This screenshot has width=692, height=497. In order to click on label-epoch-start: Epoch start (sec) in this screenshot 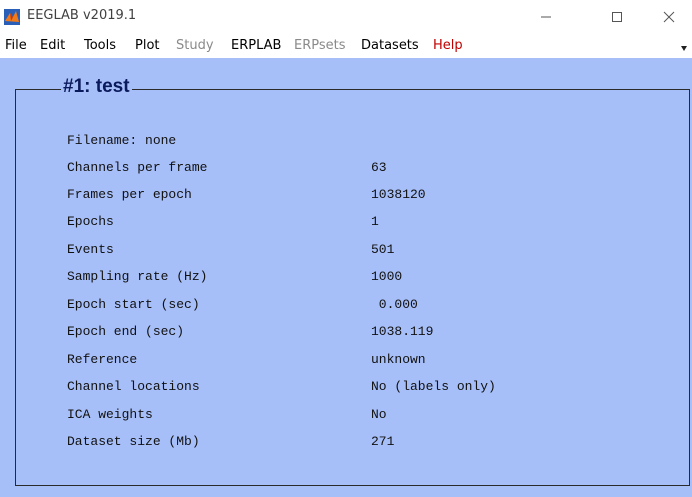, I will do `click(133, 304)`.